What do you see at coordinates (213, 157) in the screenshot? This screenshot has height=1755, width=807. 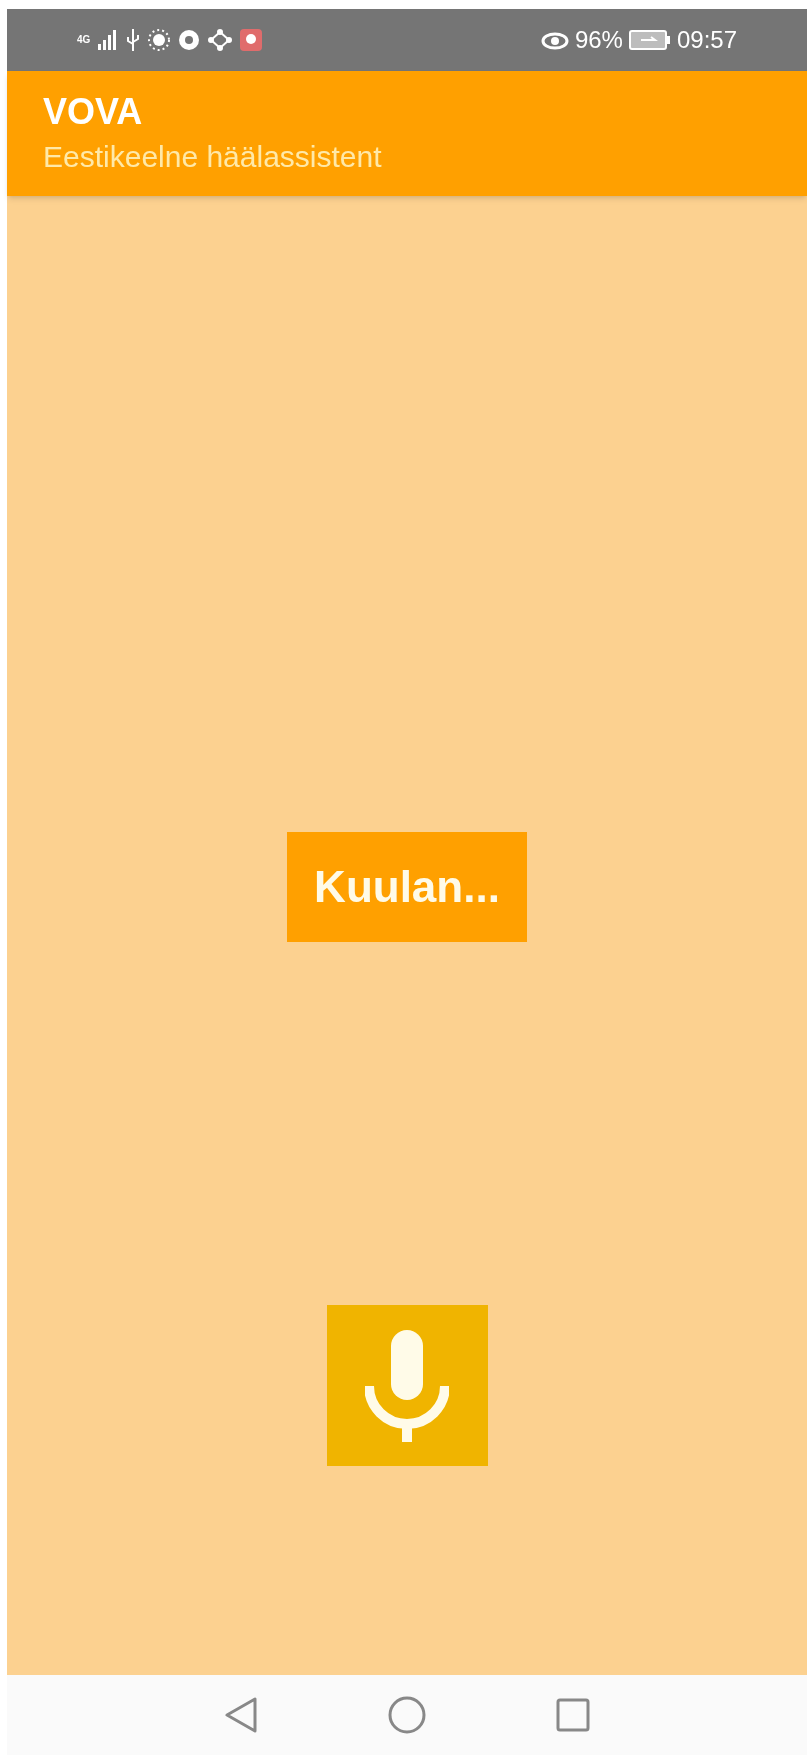 I see `app-subtitle: Eestikeelne häälassistent` at bounding box center [213, 157].